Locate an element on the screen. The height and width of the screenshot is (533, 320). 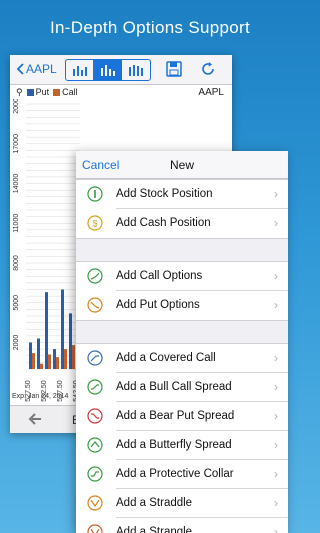
expiration-label: Exp: Jan 24, 2014 is located at coordinates (40, 396).